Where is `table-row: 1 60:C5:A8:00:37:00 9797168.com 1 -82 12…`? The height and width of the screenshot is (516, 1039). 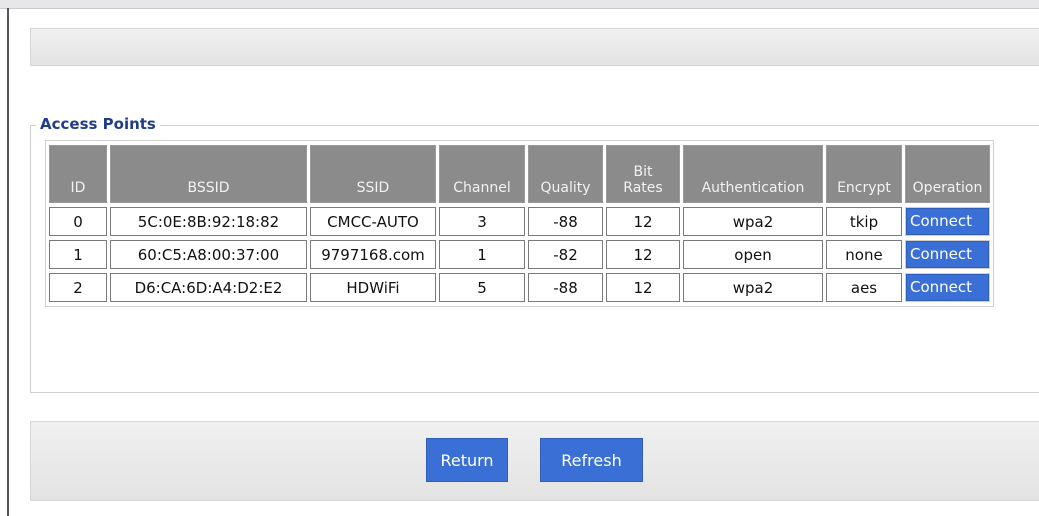
table-row: 1 60:C5:A8:00:37:00 9797168.com 1 -82 12… is located at coordinates (519, 254).